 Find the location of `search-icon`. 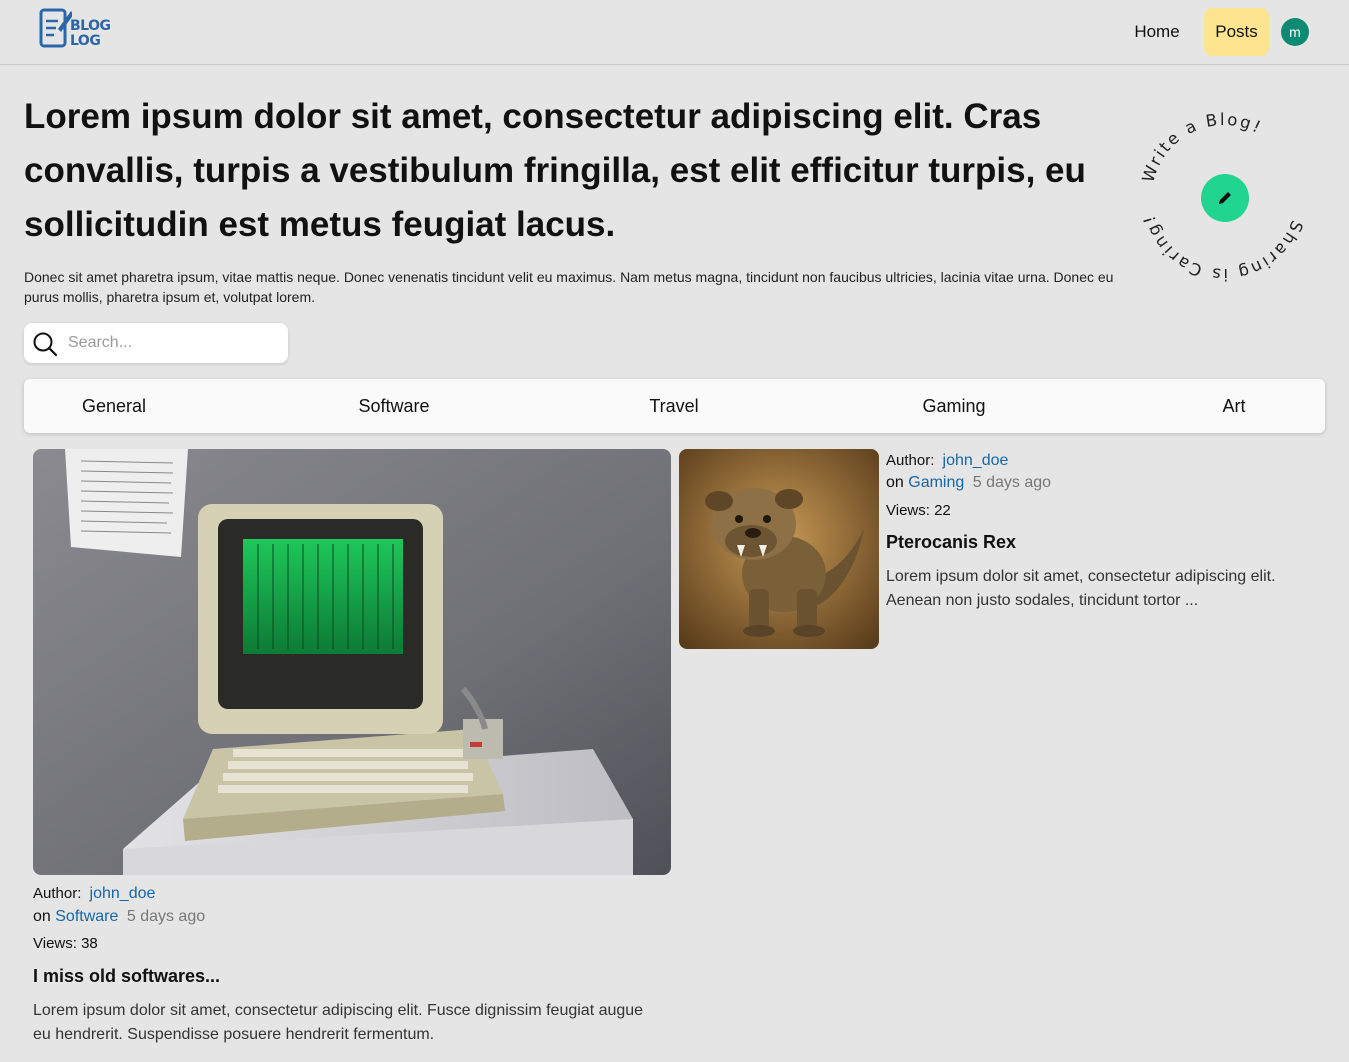

search-icon is located at coordinates (45, 344).